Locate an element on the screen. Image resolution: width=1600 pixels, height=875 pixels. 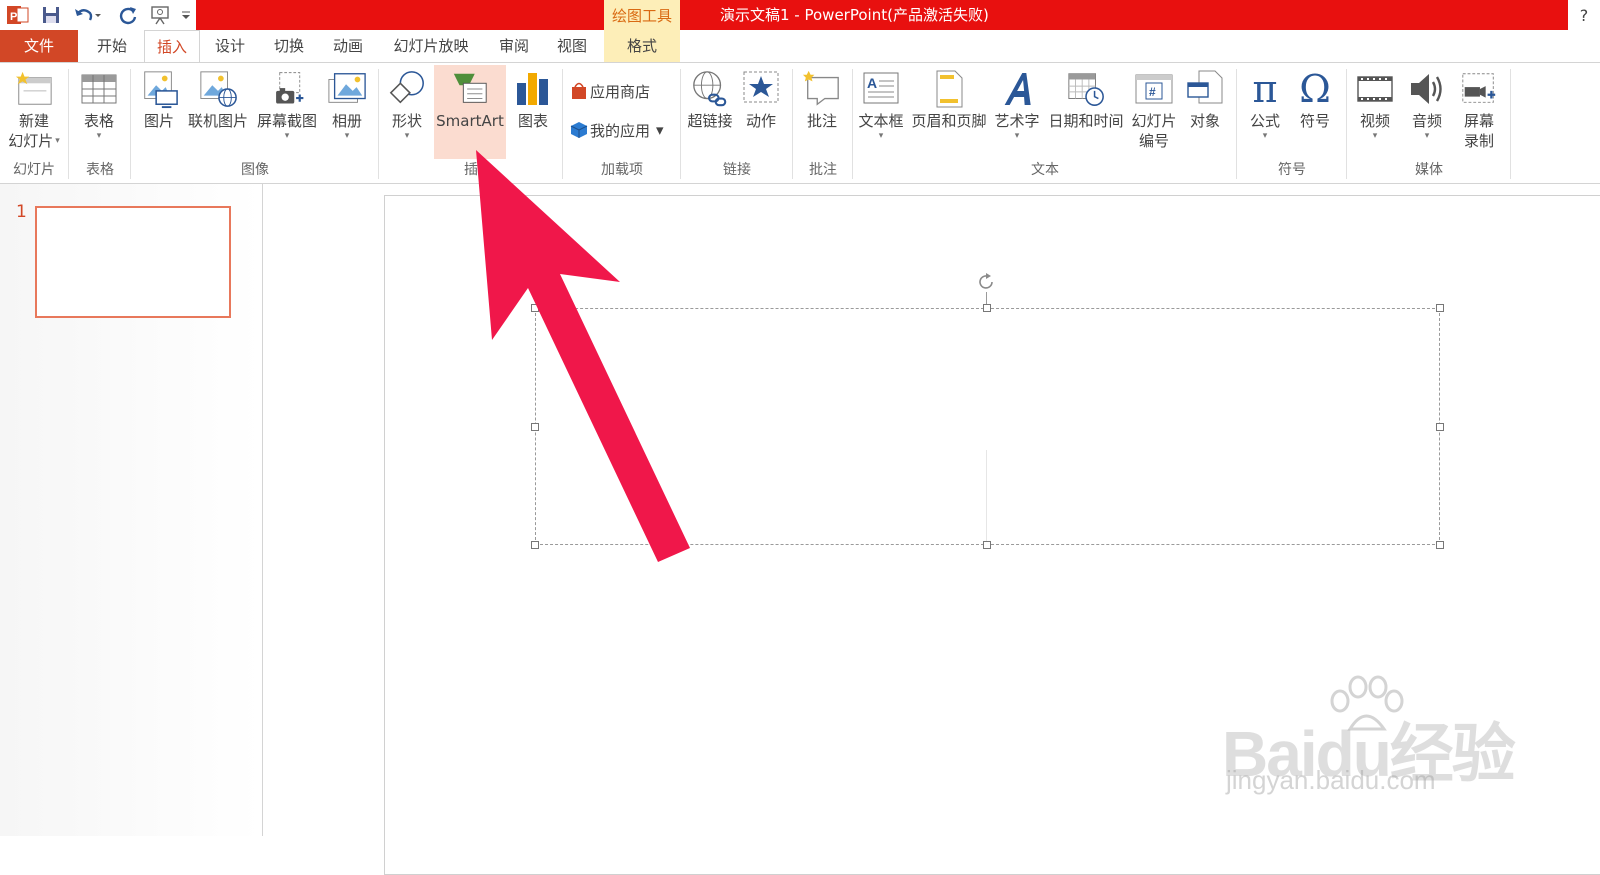
video-button: 视频 ▾ is located at coordinates (1375, 104).